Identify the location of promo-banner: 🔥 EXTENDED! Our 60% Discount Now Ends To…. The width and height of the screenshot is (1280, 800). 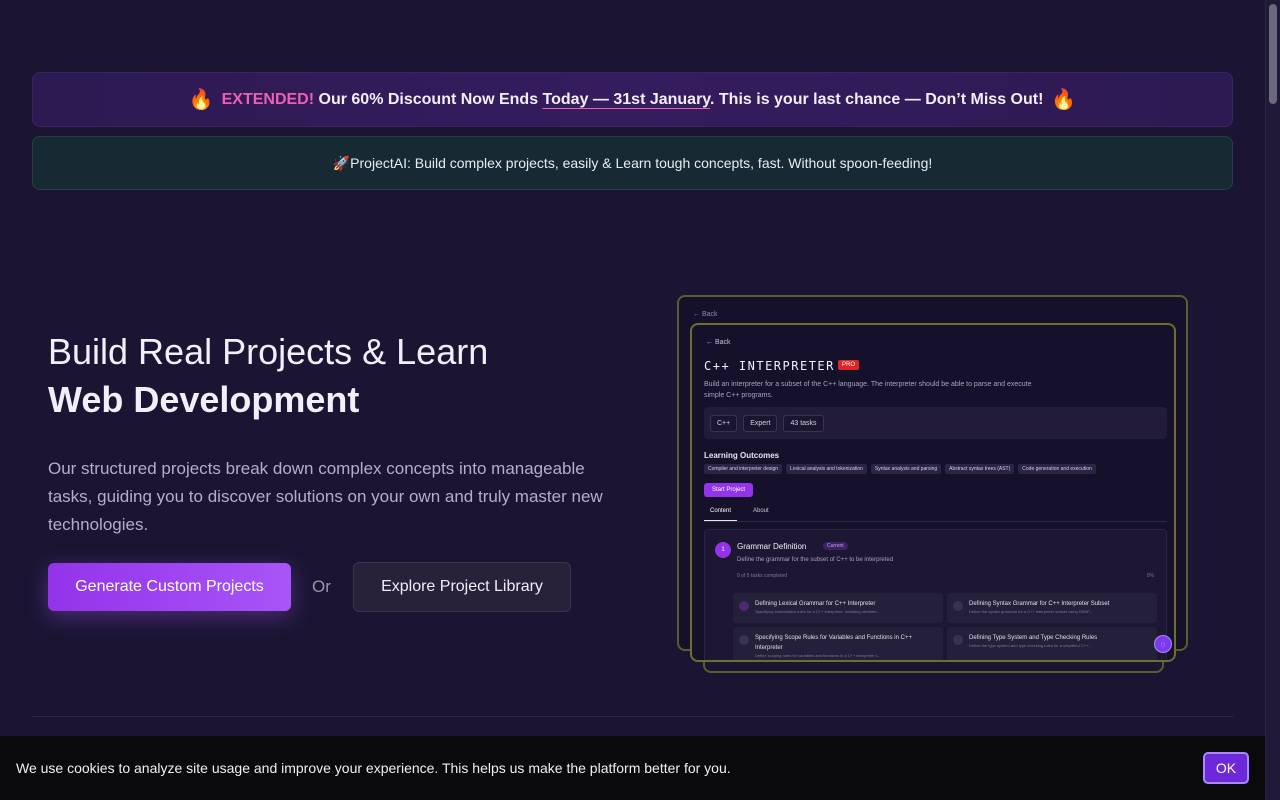
(632, 99).